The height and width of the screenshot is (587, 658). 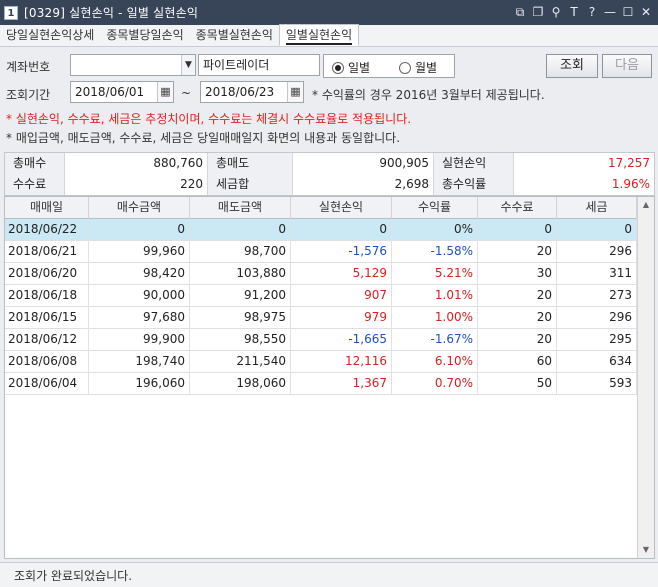 I want to click on title-bar-icons: ⧉ ❐ ⚲ T? — ☐ ✕, so click(x=583, y=12).